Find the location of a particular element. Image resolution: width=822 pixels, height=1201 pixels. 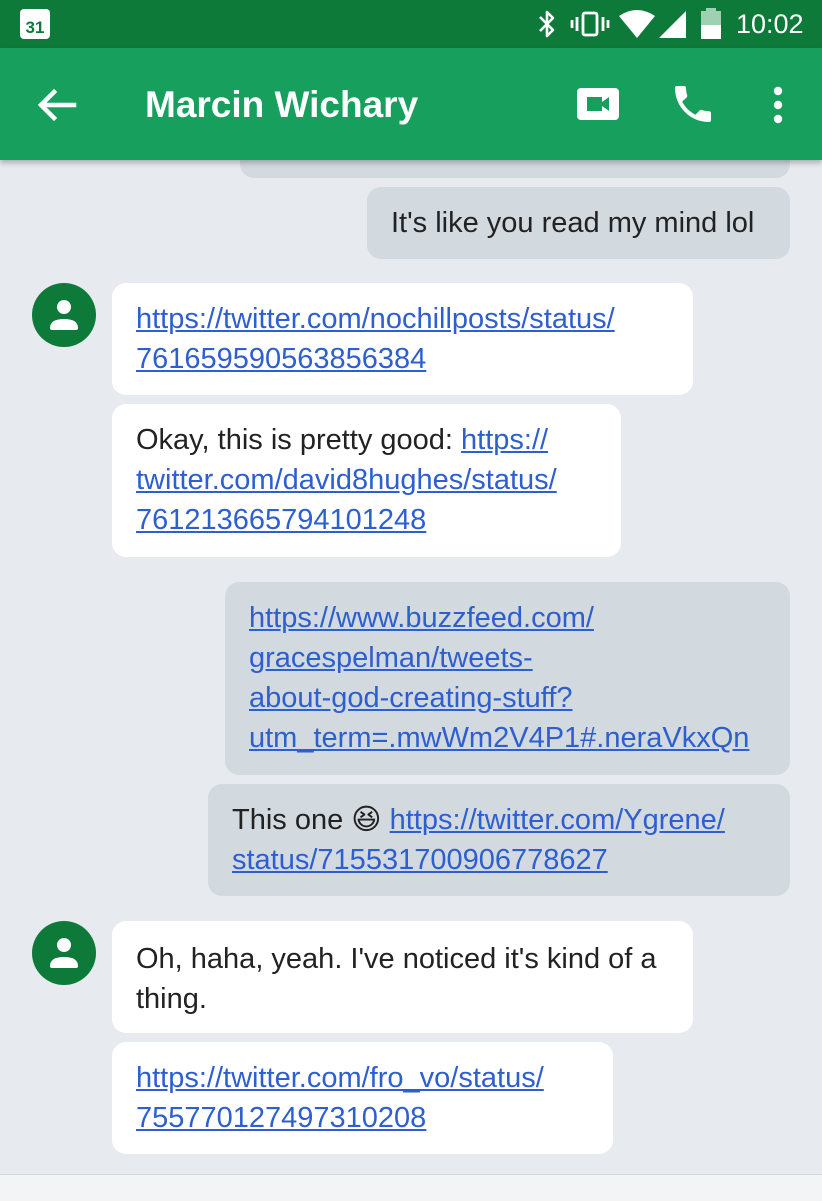

message-link: 761659590563856384 is located at coordinates (281, 359).